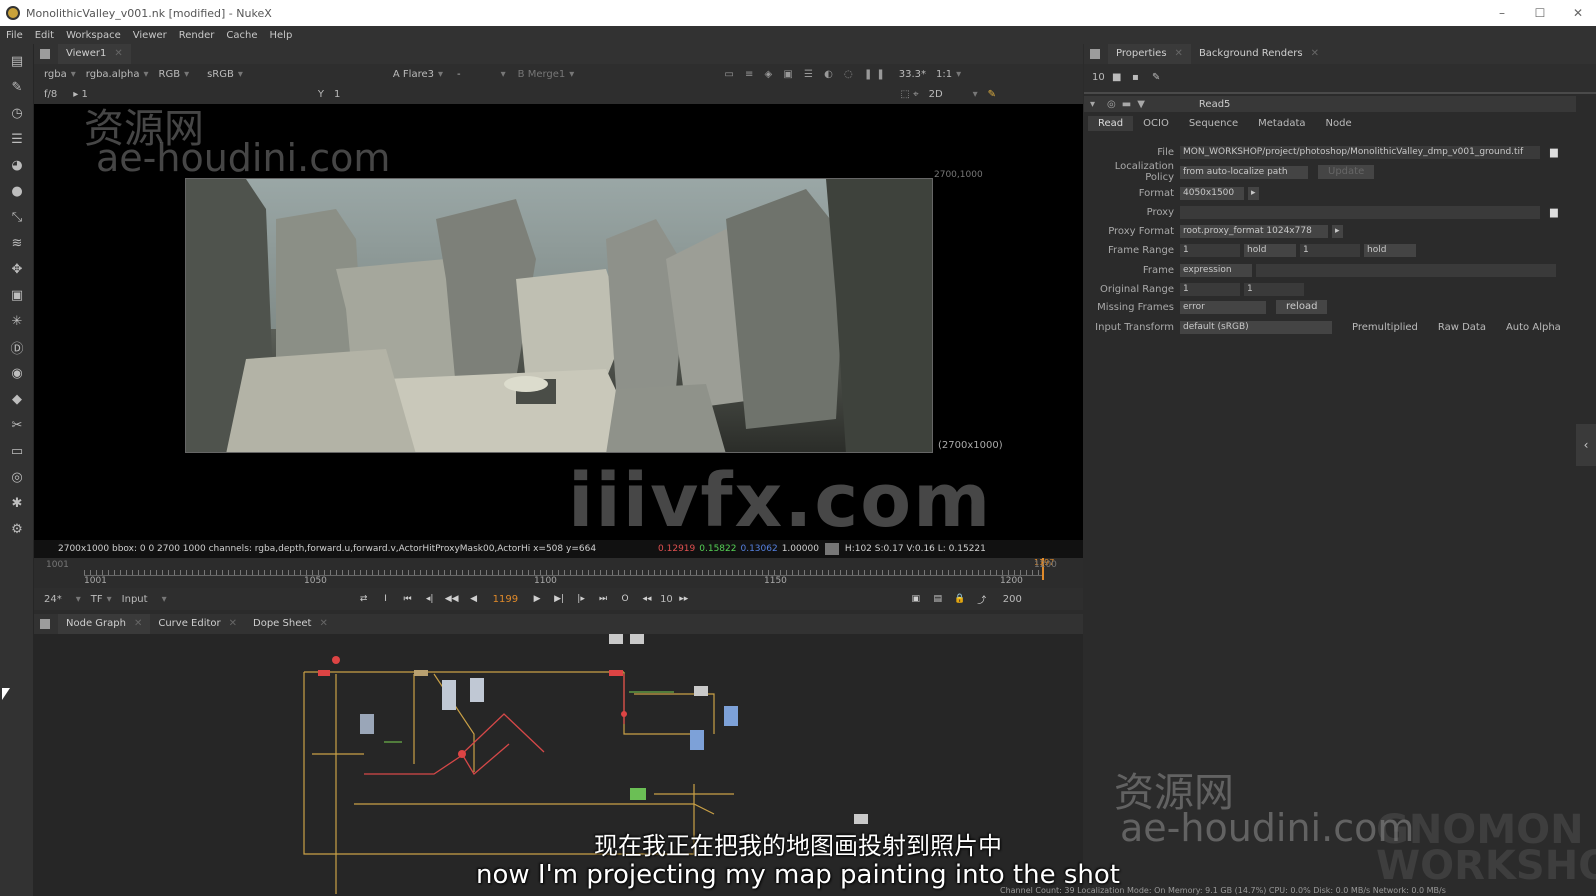  What do you see at coordinates (17, 113) in the screenshot?
I see `time-nodes-icon: ◷` at bounding box center [17, 113].